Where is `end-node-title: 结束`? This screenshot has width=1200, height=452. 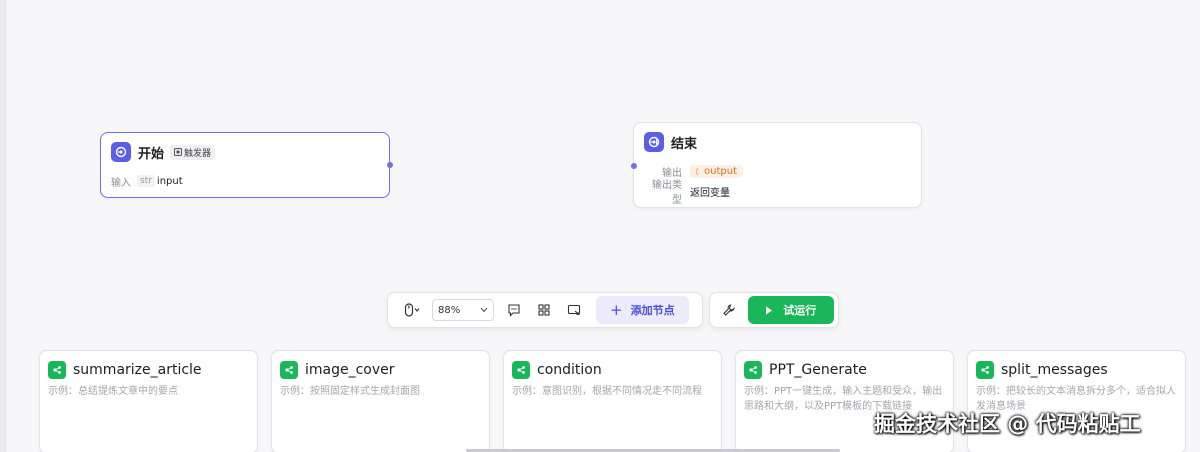 end-node-title: 结束 is located at coordinates (684, 144).